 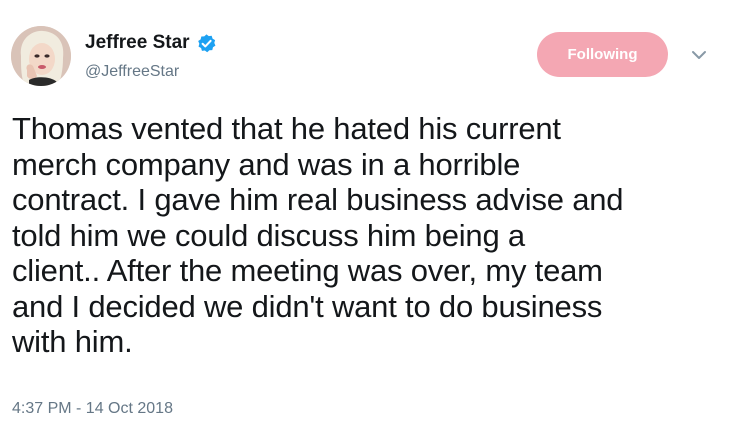 I want to click on author-name-row: Jeffree Star, so click(x=151, y=43).